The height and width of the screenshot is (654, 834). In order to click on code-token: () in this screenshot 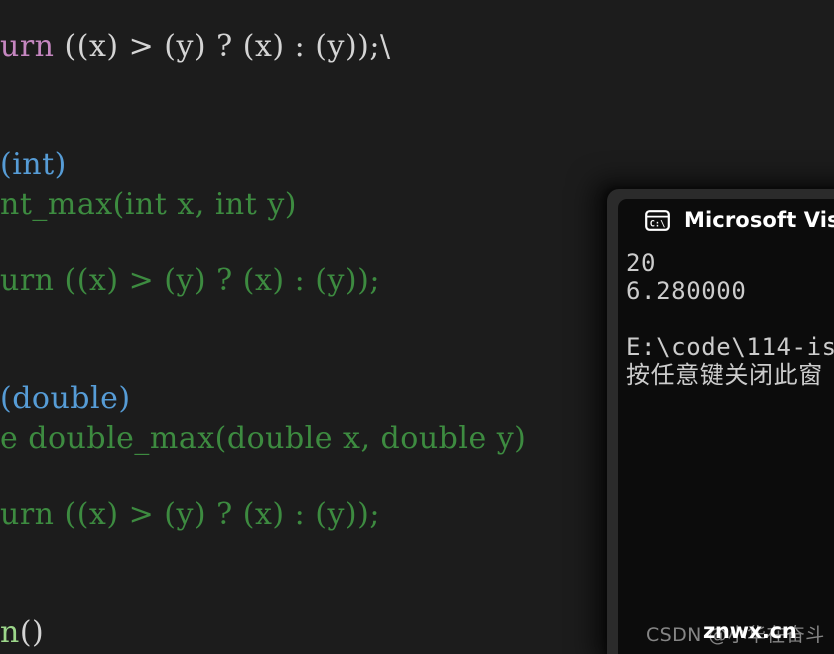, I will do `click(32, 632)`.